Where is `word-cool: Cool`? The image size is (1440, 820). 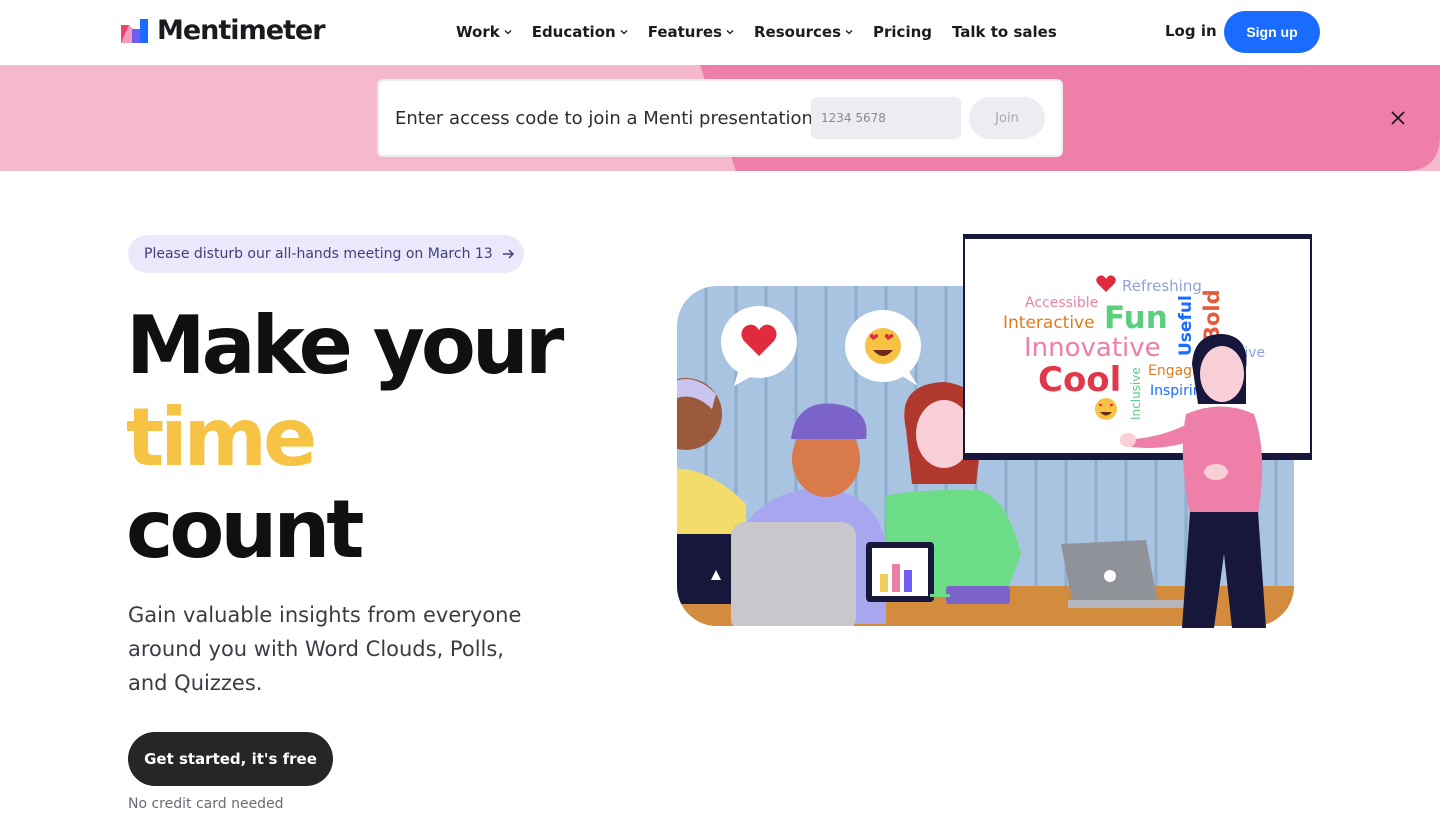 word-cool: Cool is located at coordinates (1079, 380).